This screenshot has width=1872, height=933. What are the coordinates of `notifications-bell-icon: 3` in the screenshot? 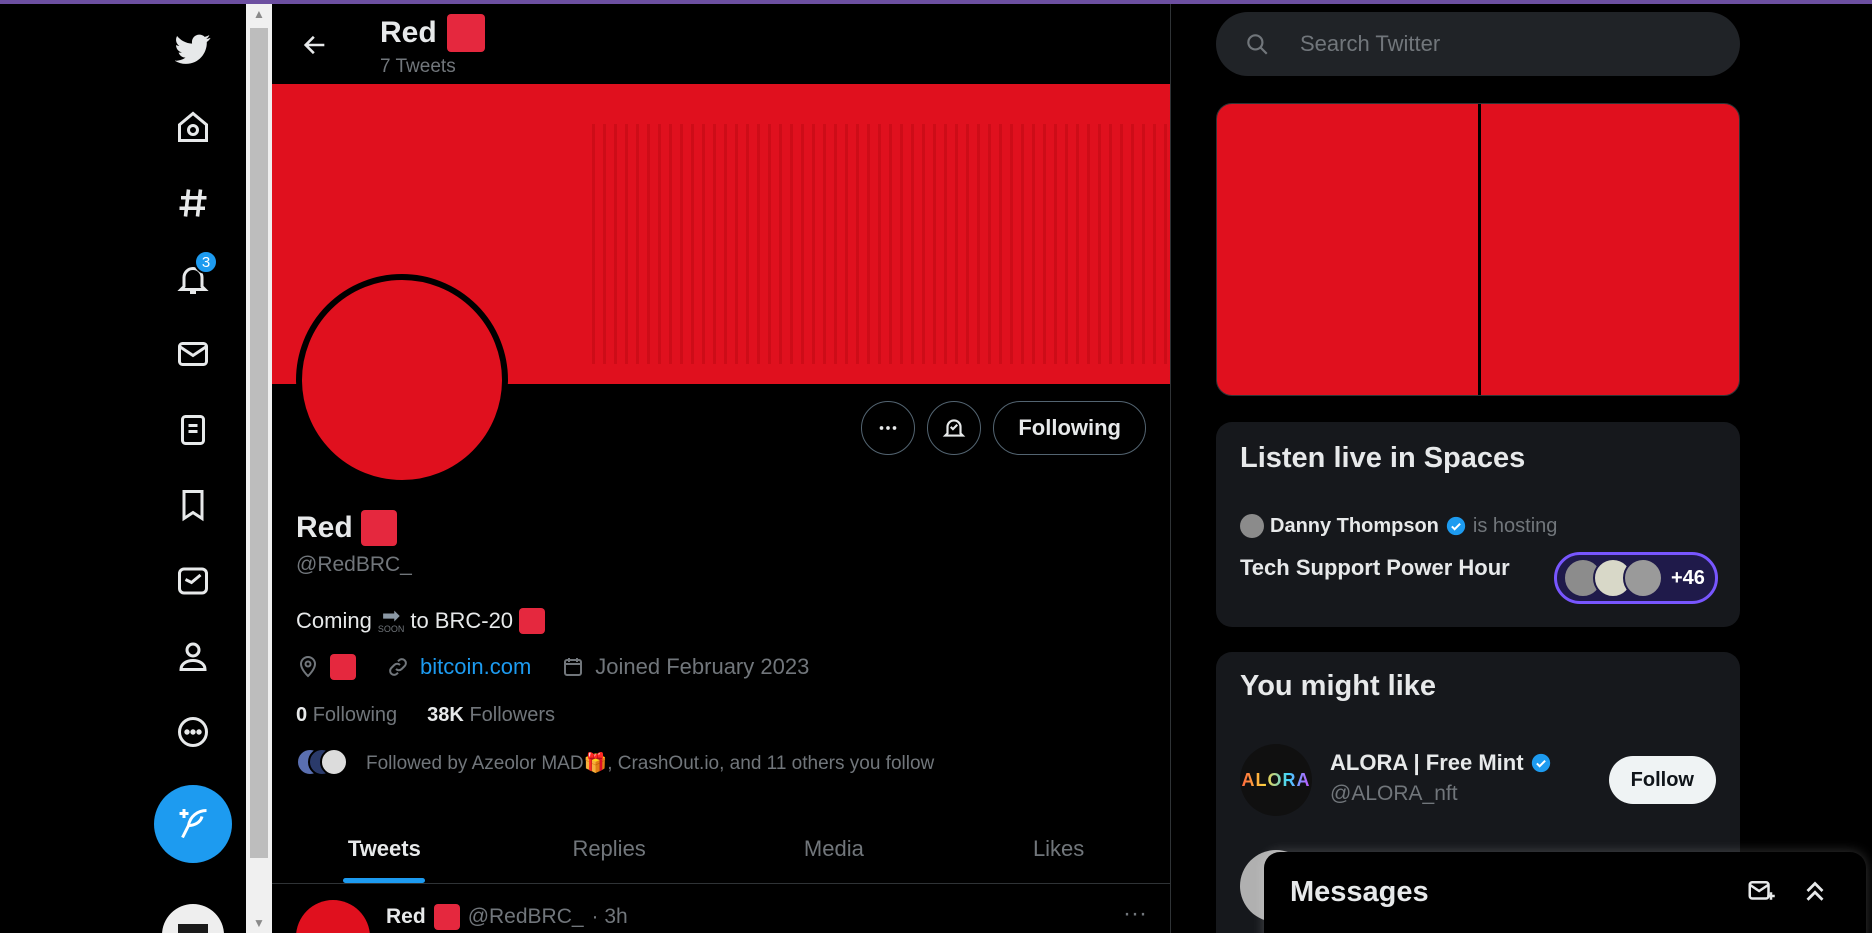 It's located at (193, 278).